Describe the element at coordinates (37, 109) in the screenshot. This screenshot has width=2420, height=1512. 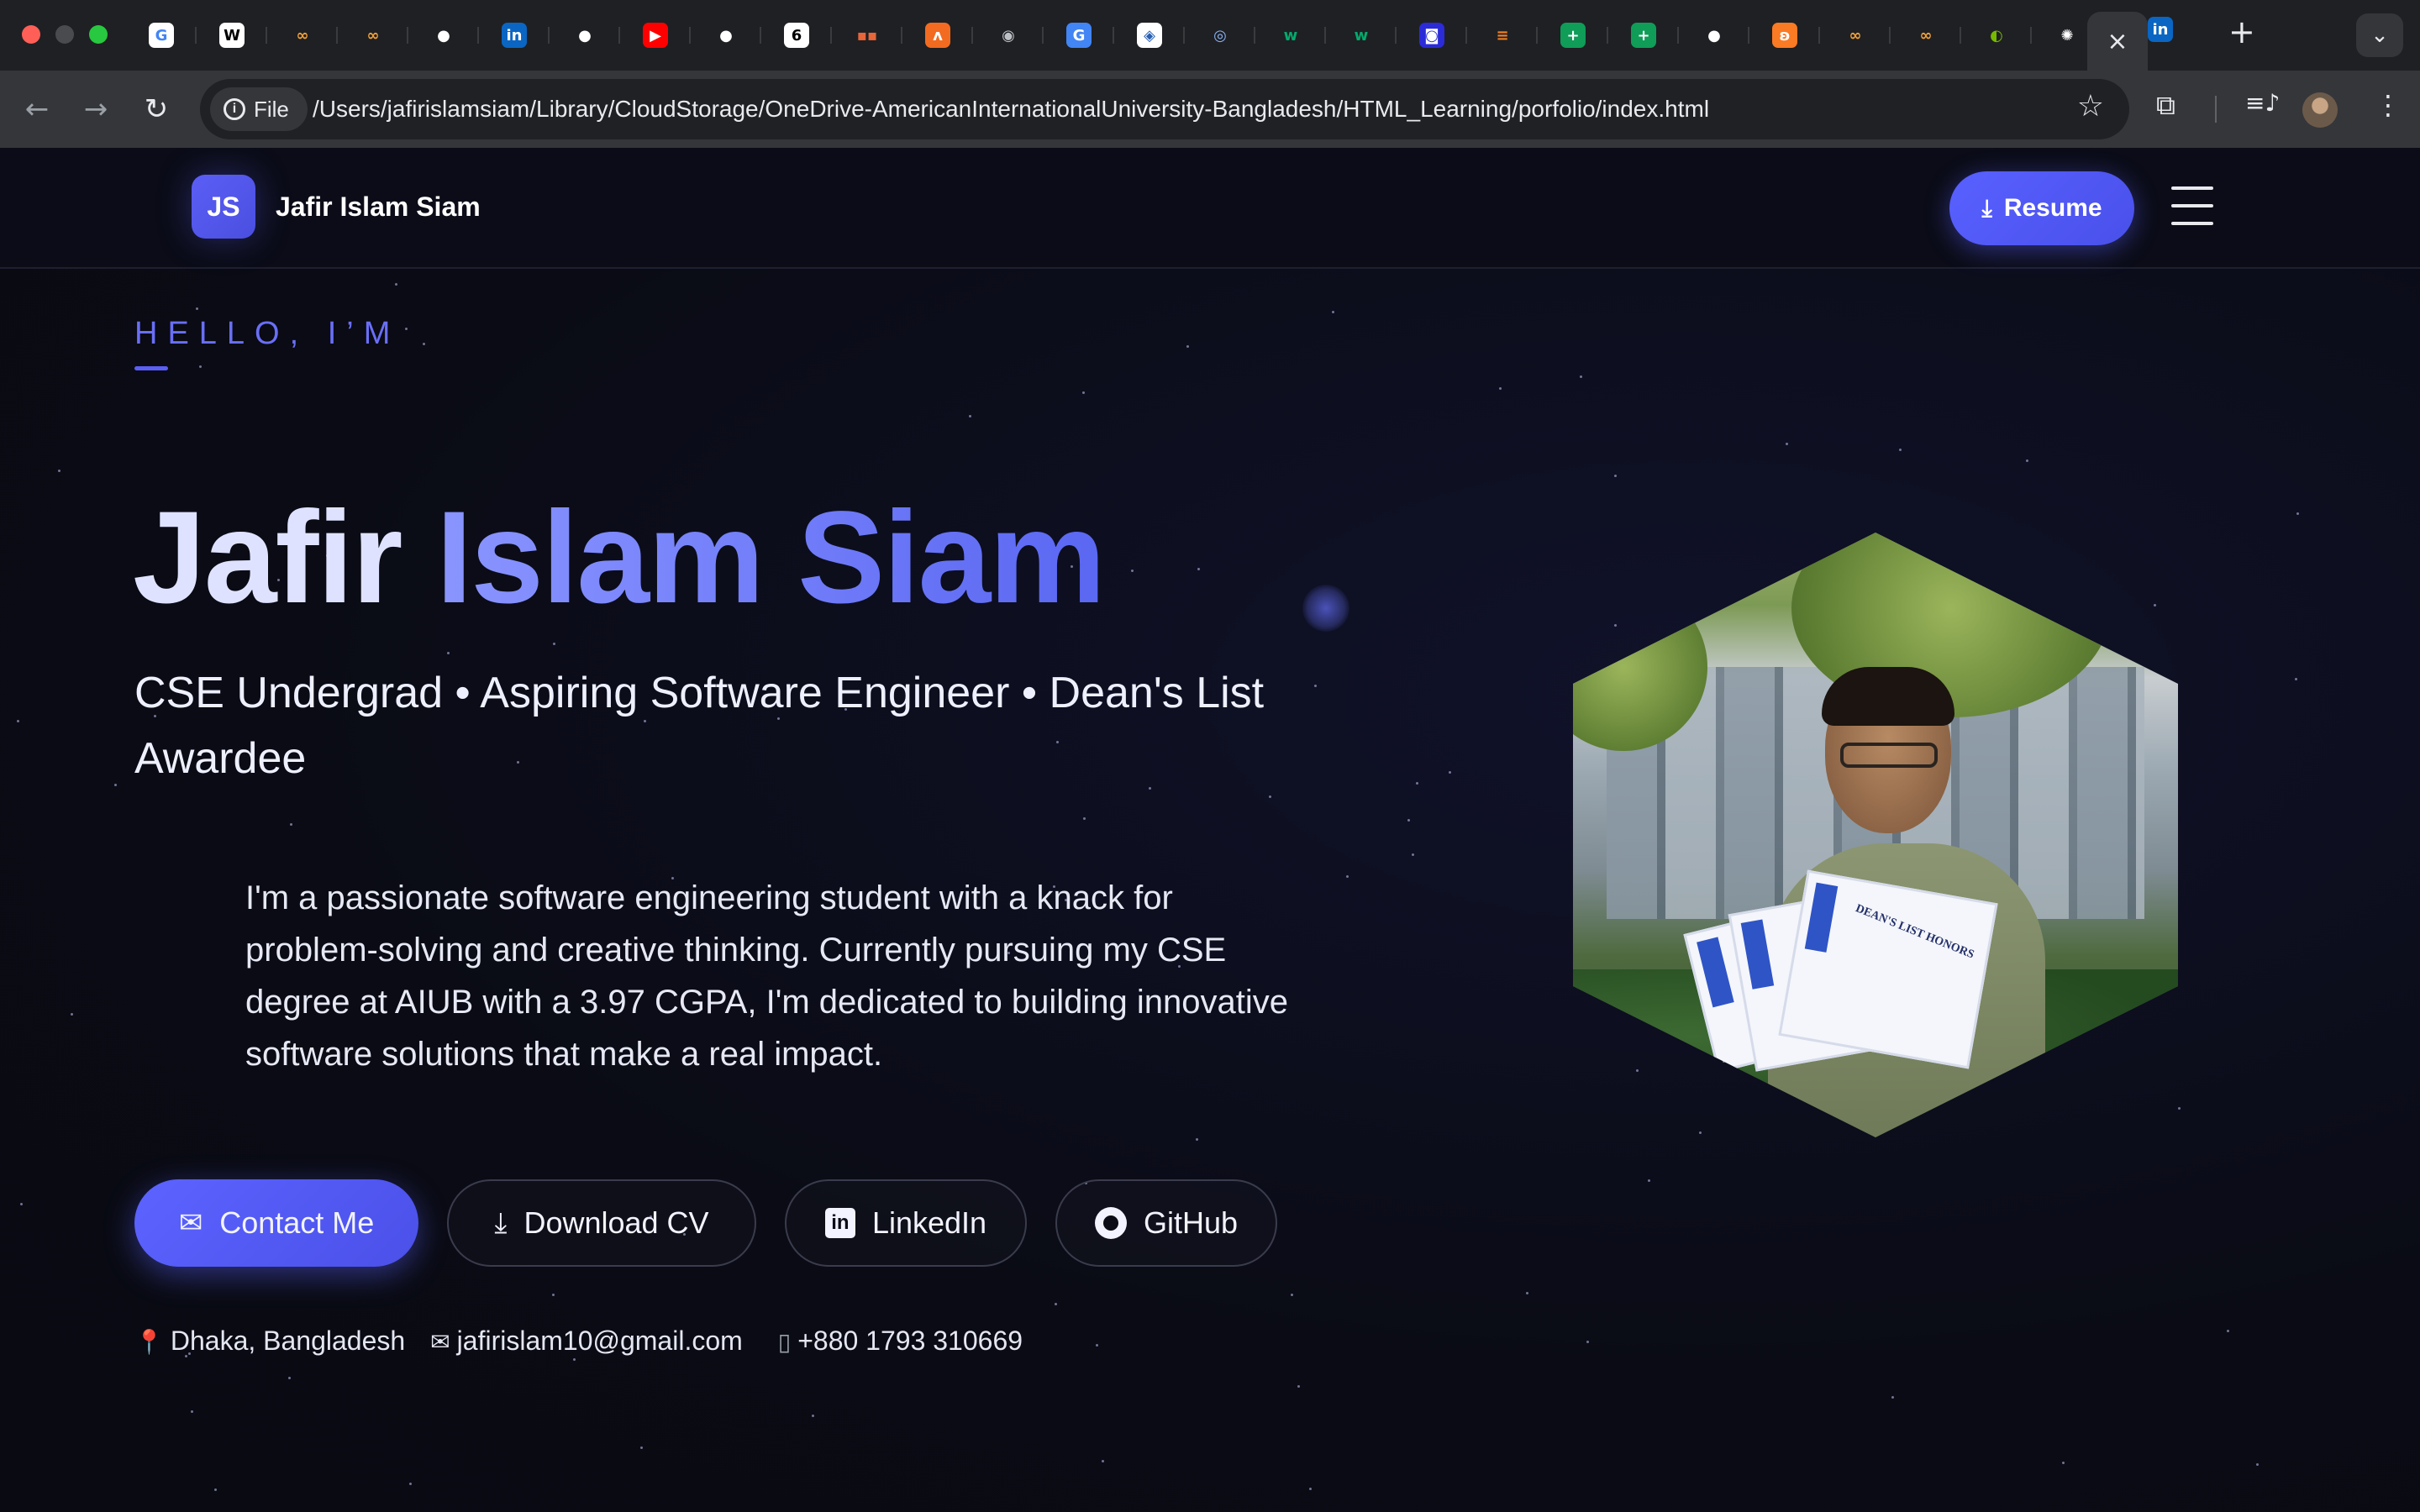
I see `back-button: ←` at that location.